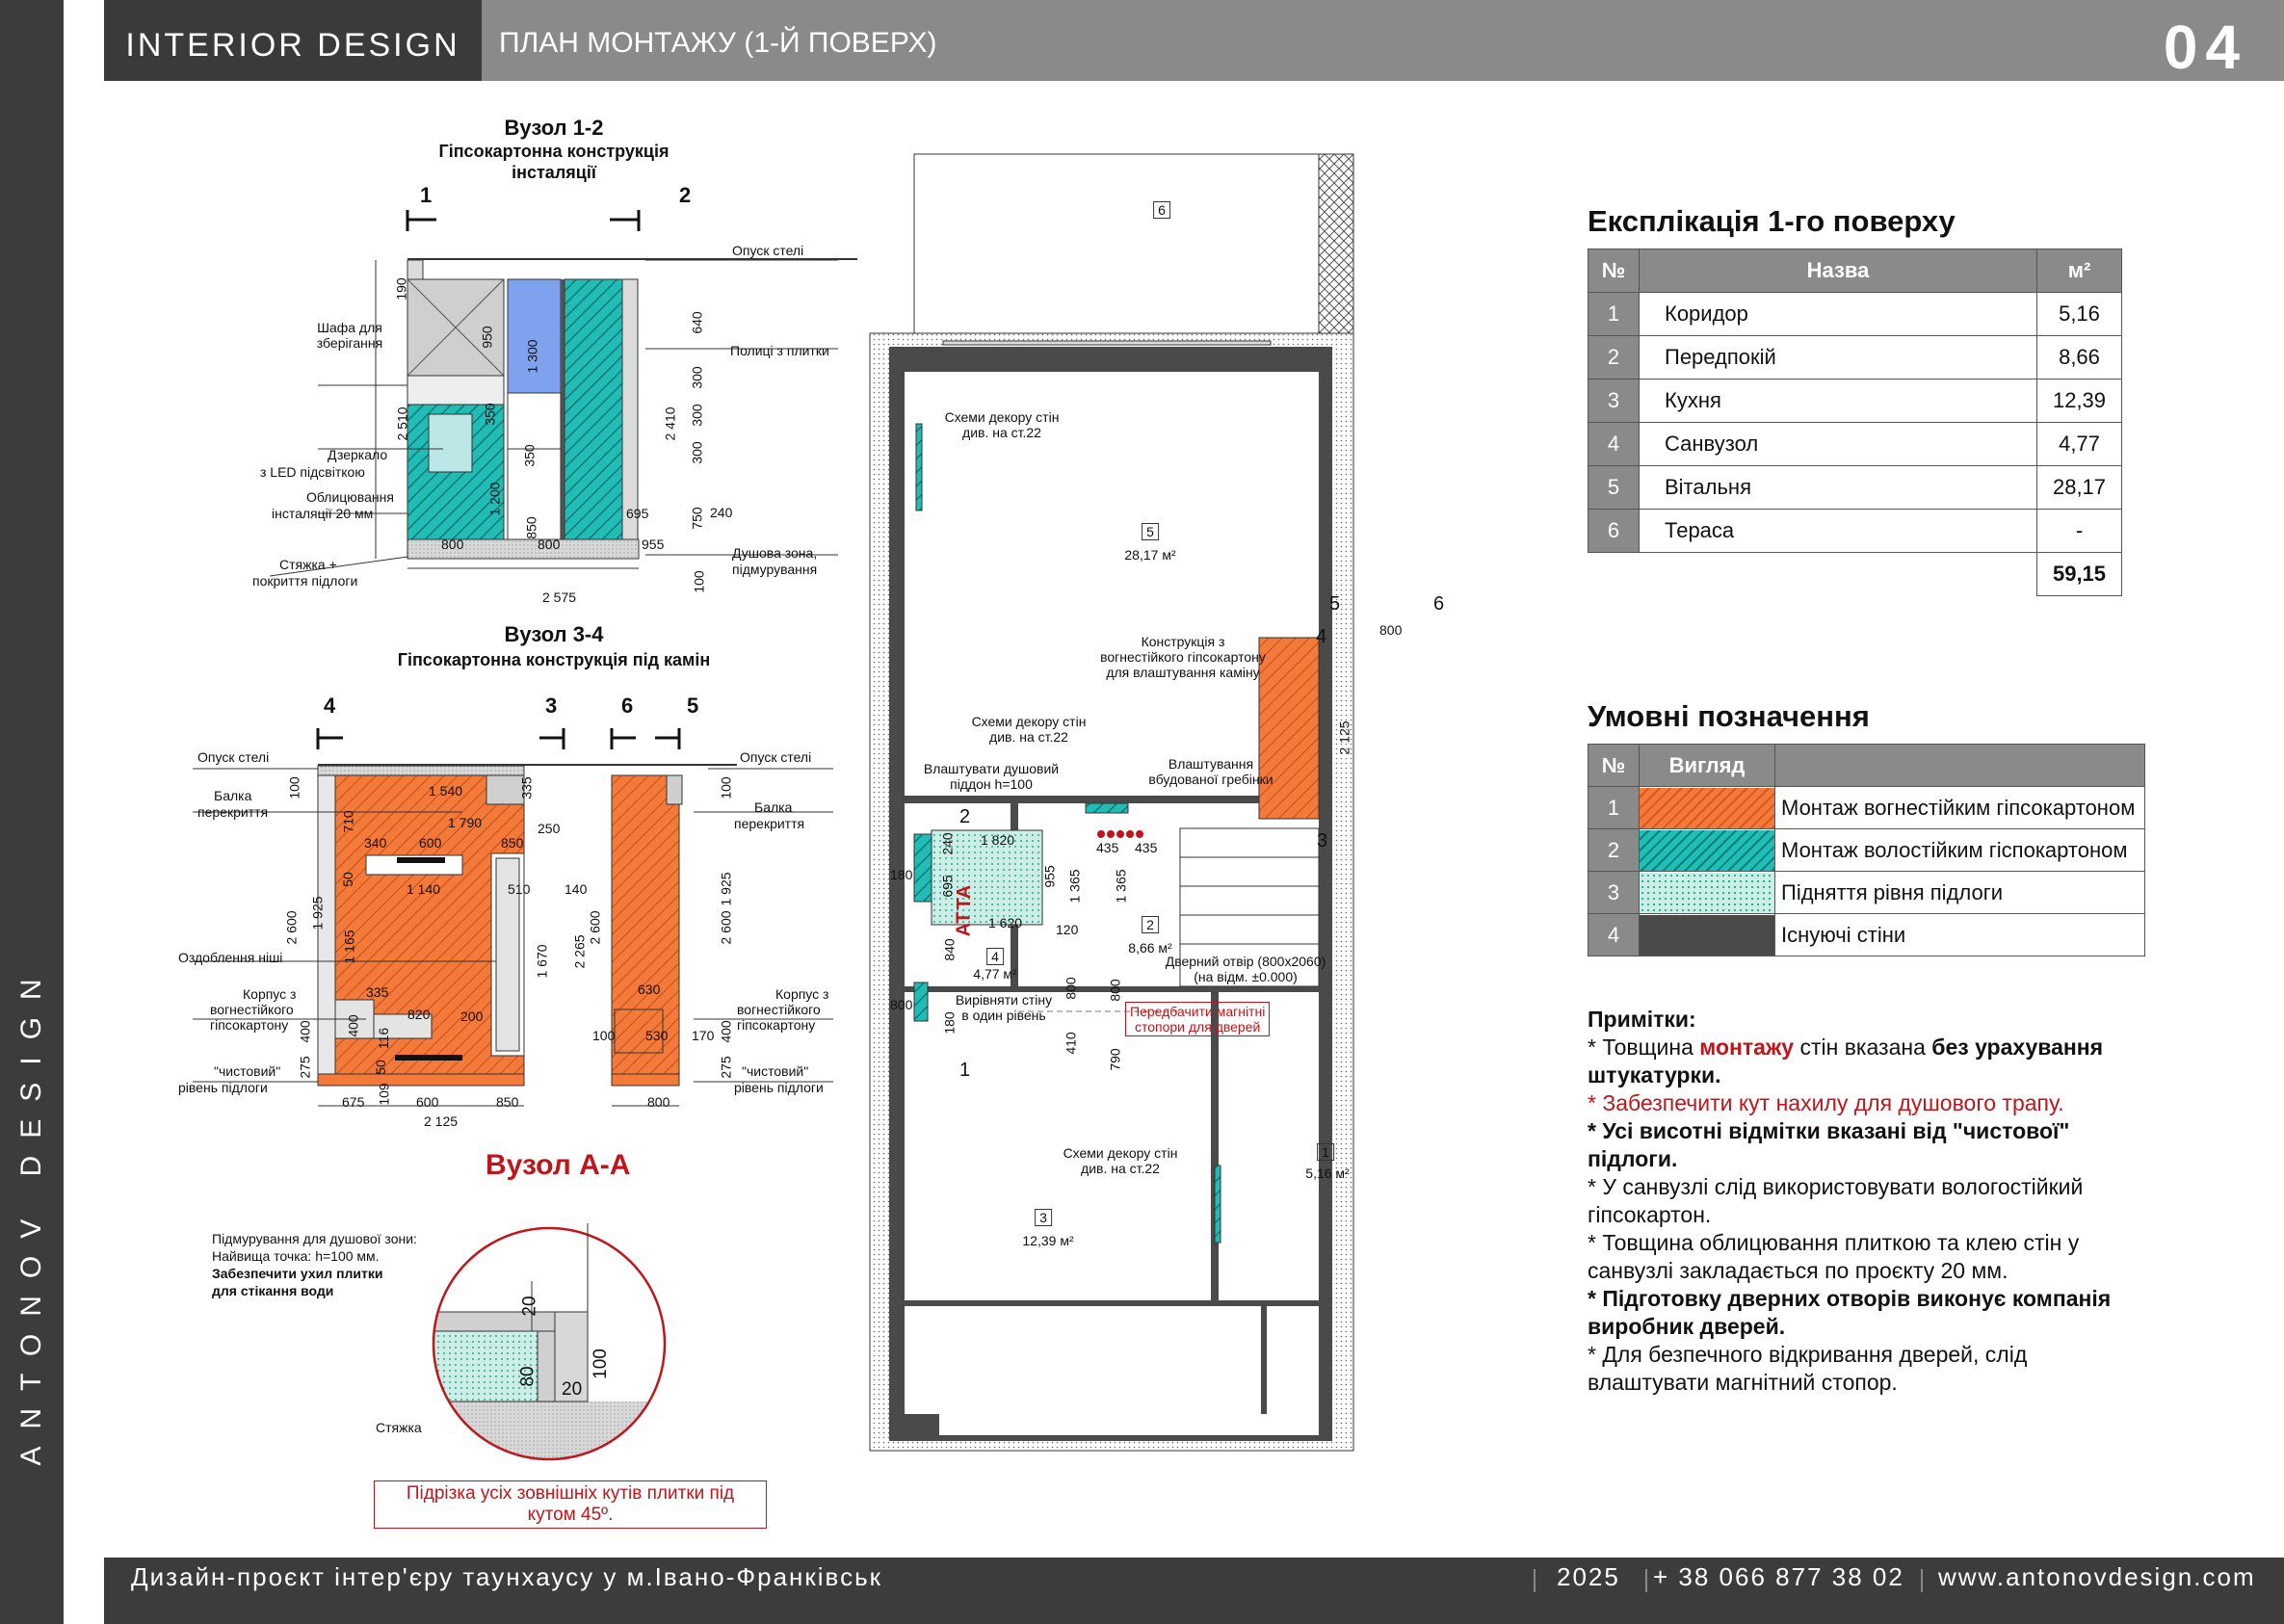  I want to click on page-number: 04, so click(2205, 47).